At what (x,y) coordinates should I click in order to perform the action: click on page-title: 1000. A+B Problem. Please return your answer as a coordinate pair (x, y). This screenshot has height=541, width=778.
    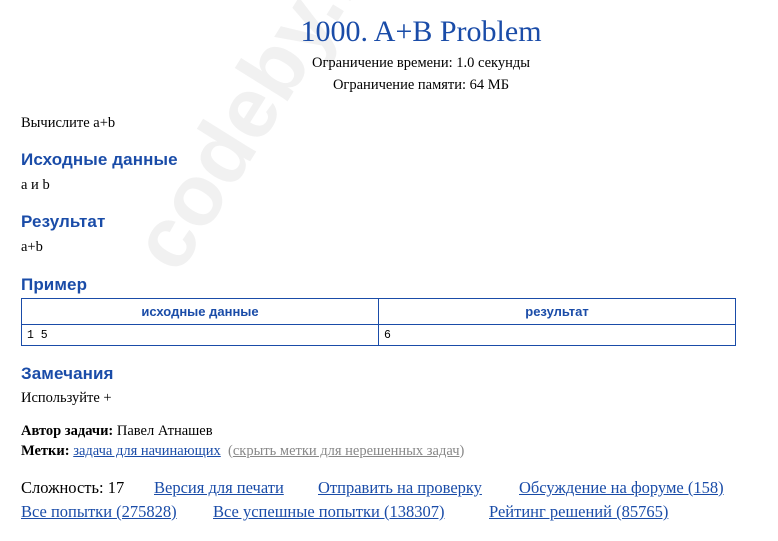
    Looking at the image, I should click on (421, 31).